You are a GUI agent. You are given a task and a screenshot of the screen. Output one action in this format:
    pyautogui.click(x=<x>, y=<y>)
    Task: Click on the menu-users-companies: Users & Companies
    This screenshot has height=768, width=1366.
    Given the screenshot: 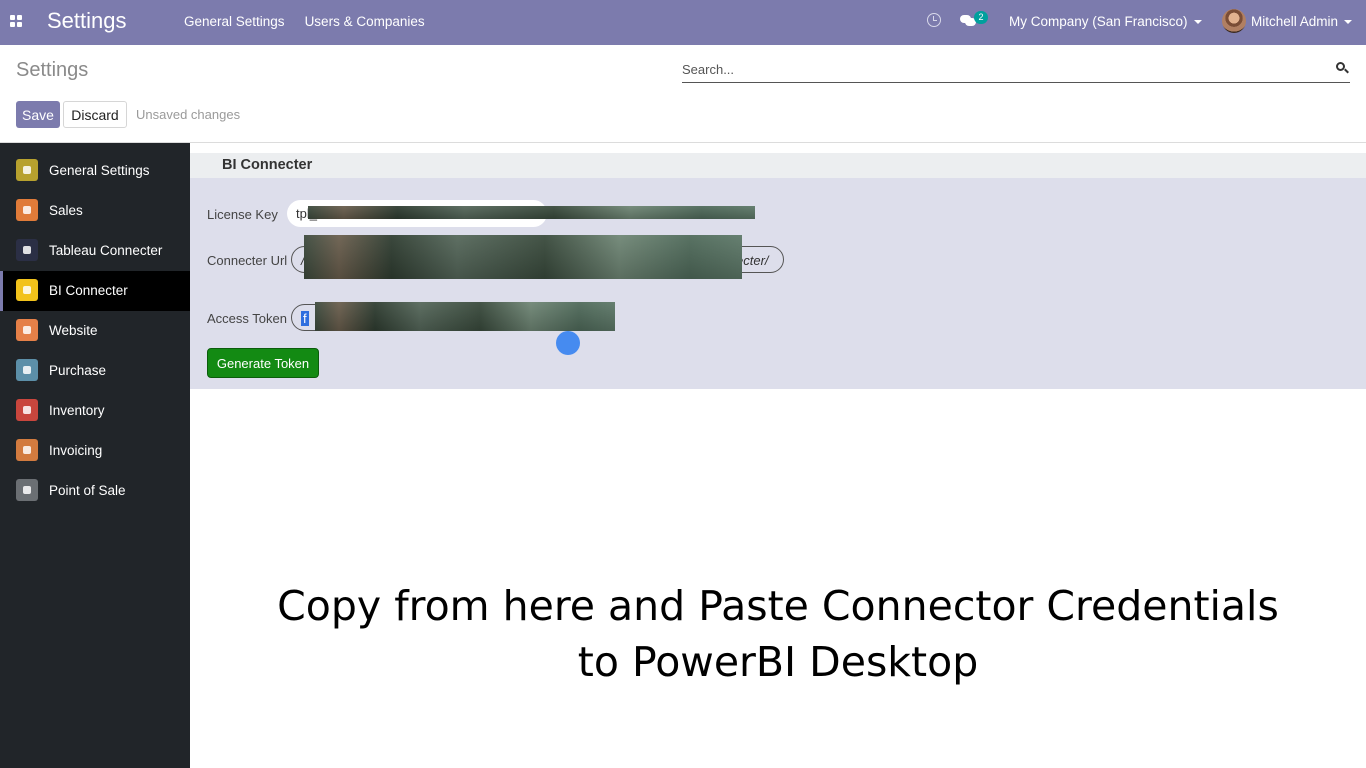 What is the action you would take?
    pyautogui.click(x=365, y=21)
    